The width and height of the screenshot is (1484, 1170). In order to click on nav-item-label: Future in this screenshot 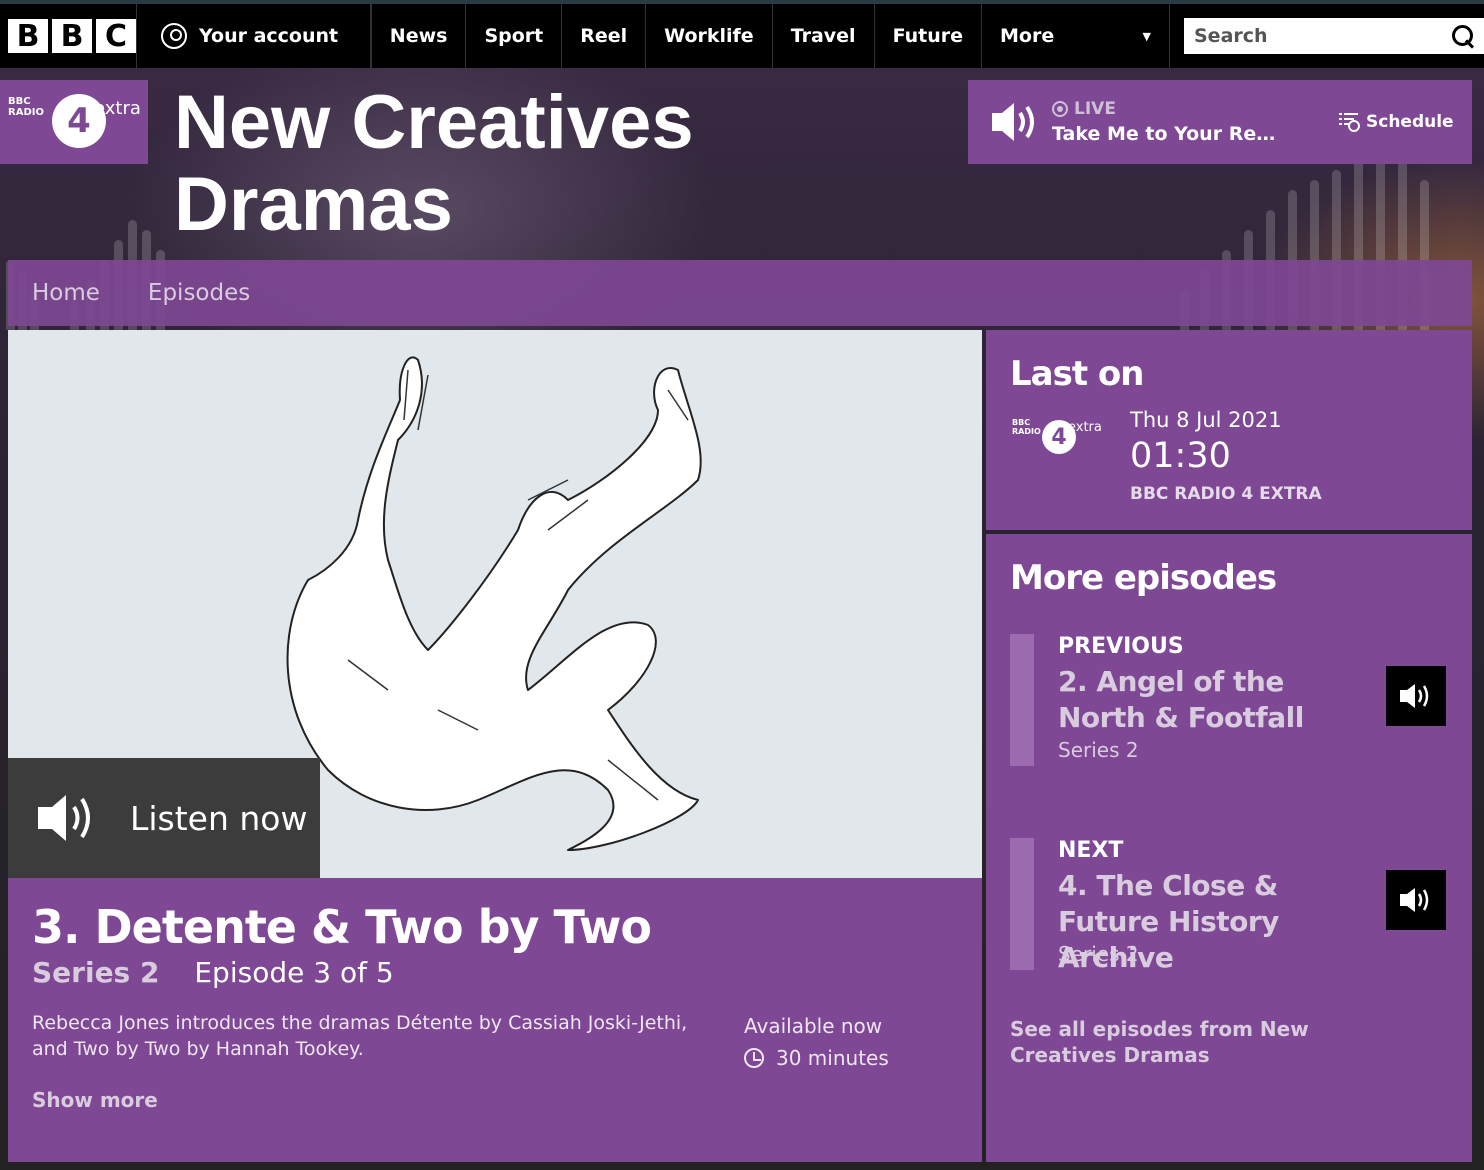, I will do `click(927, 36)`.